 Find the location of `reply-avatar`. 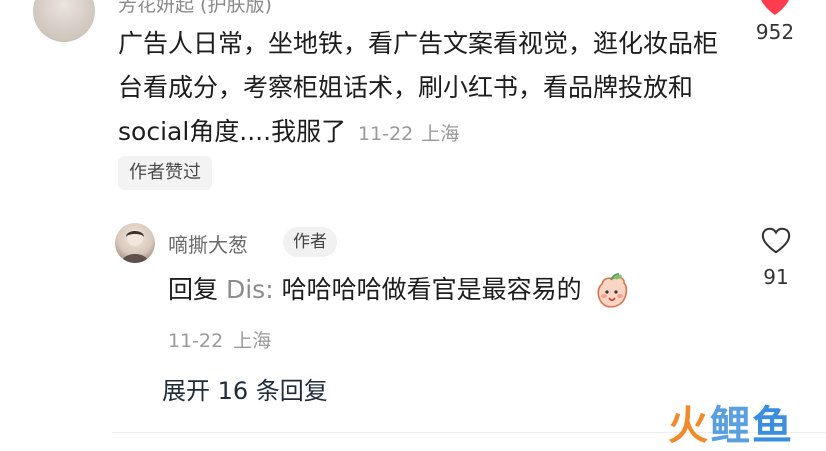

reply-avatar is located at coordinates (135, 243).